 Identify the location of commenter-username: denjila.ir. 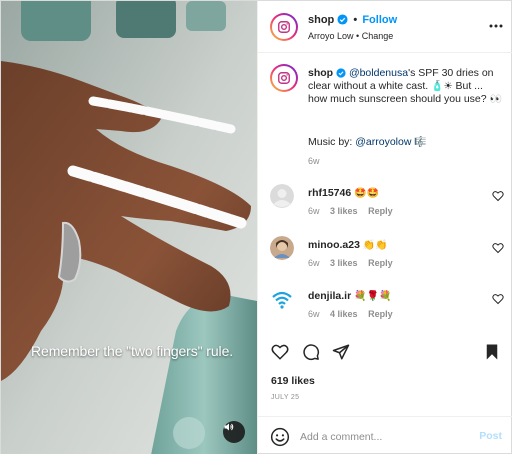
(329, 296).